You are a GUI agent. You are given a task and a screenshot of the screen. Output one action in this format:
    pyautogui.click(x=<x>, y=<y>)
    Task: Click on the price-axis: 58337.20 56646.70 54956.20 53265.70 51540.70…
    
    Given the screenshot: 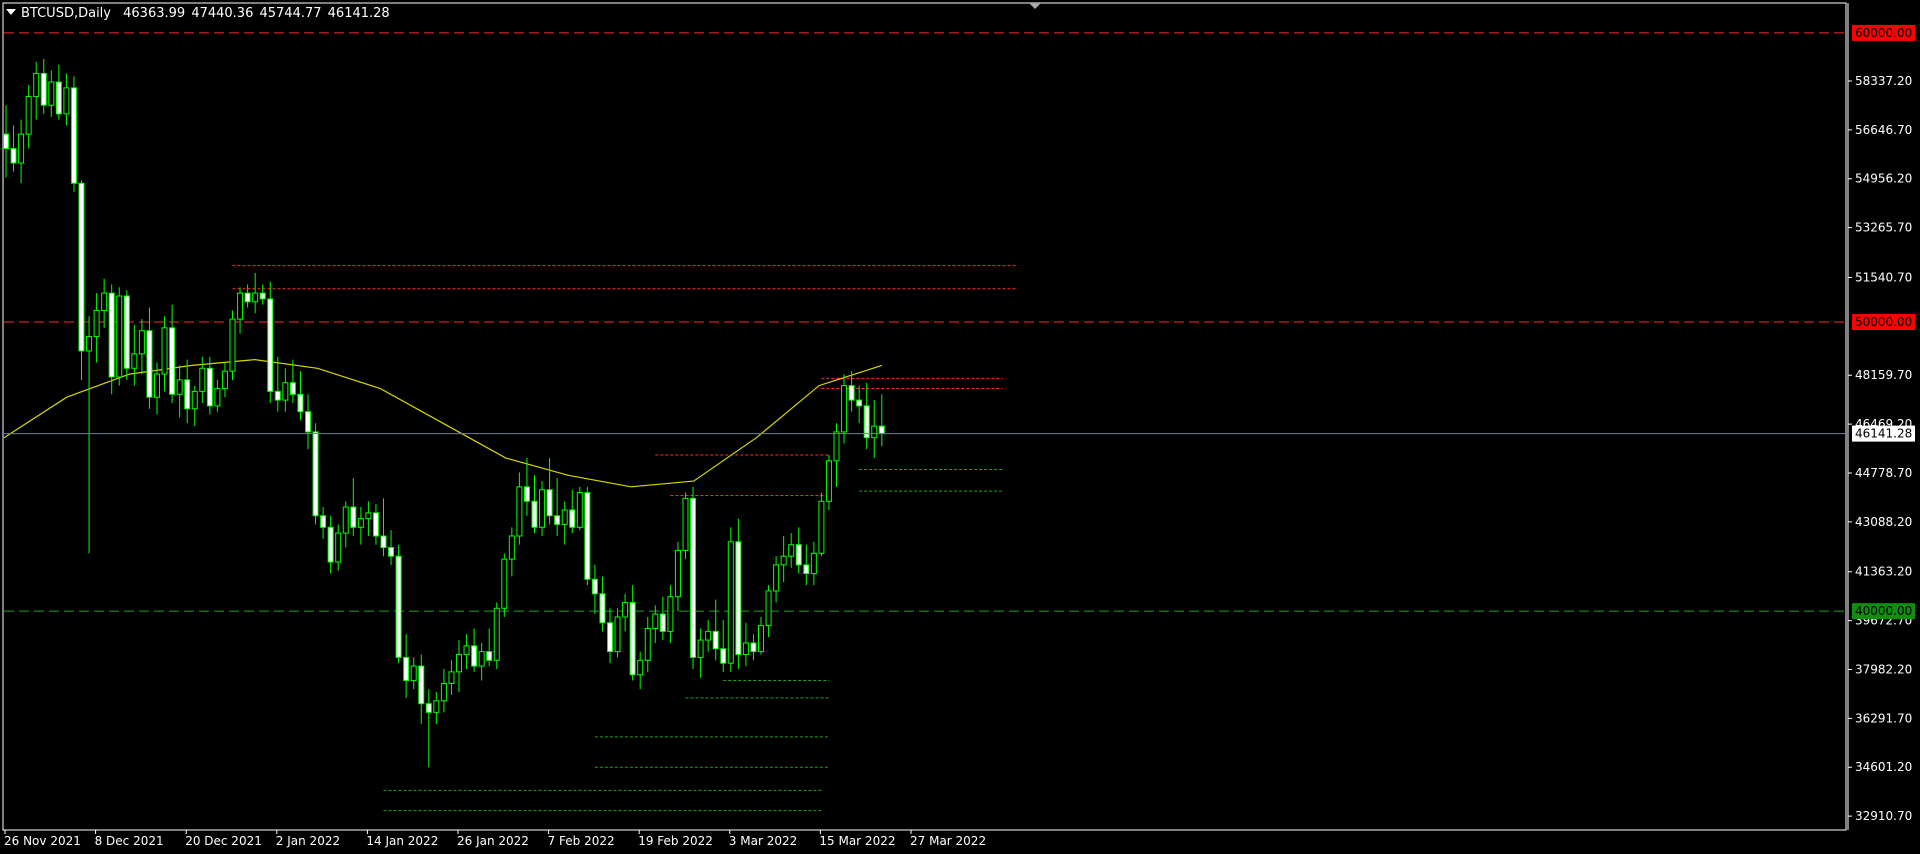 What is the action you would take?
    pyautogui.click(x=1881, y=423)
    